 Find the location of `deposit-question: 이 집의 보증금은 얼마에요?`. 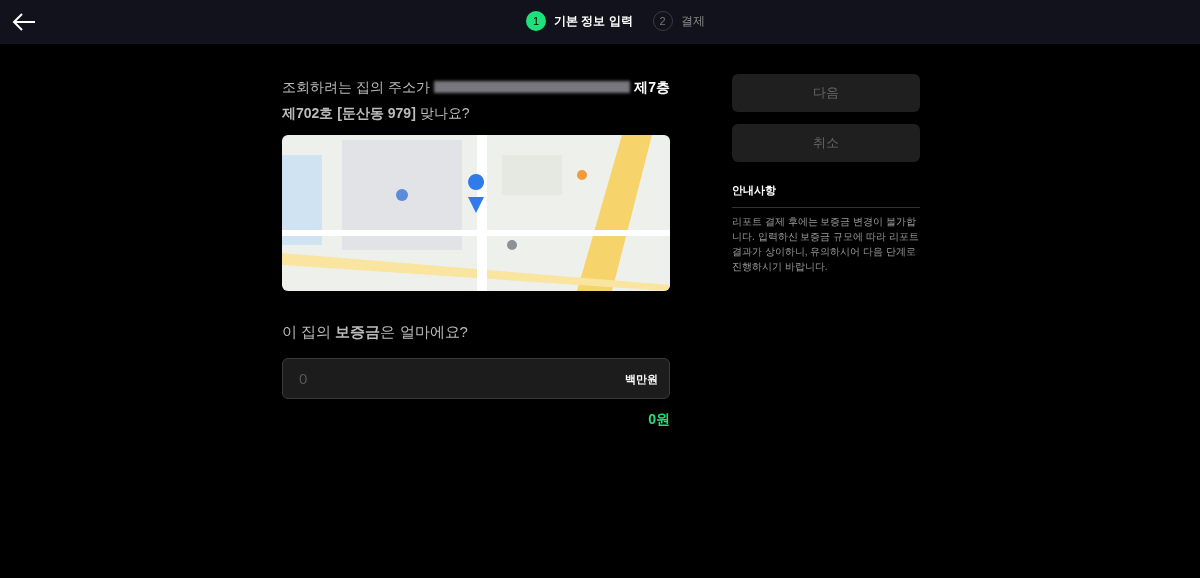

deposit-question: 이 집의 보증금은 얼마에요? is located at coordinates (375, 332).